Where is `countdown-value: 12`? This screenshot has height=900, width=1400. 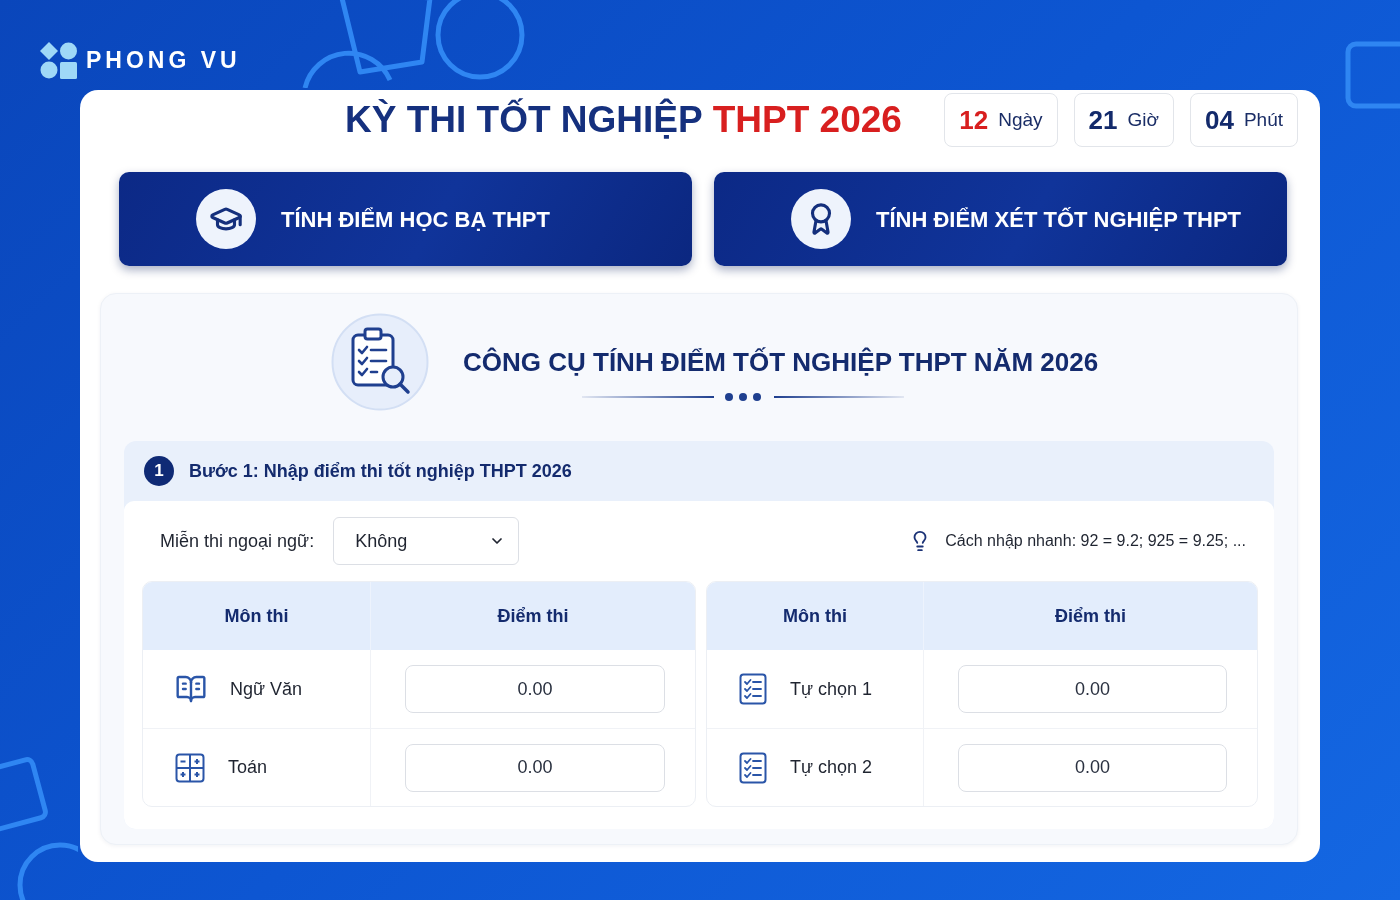
countdown-value: 12 is located at coordinates (974, 120).